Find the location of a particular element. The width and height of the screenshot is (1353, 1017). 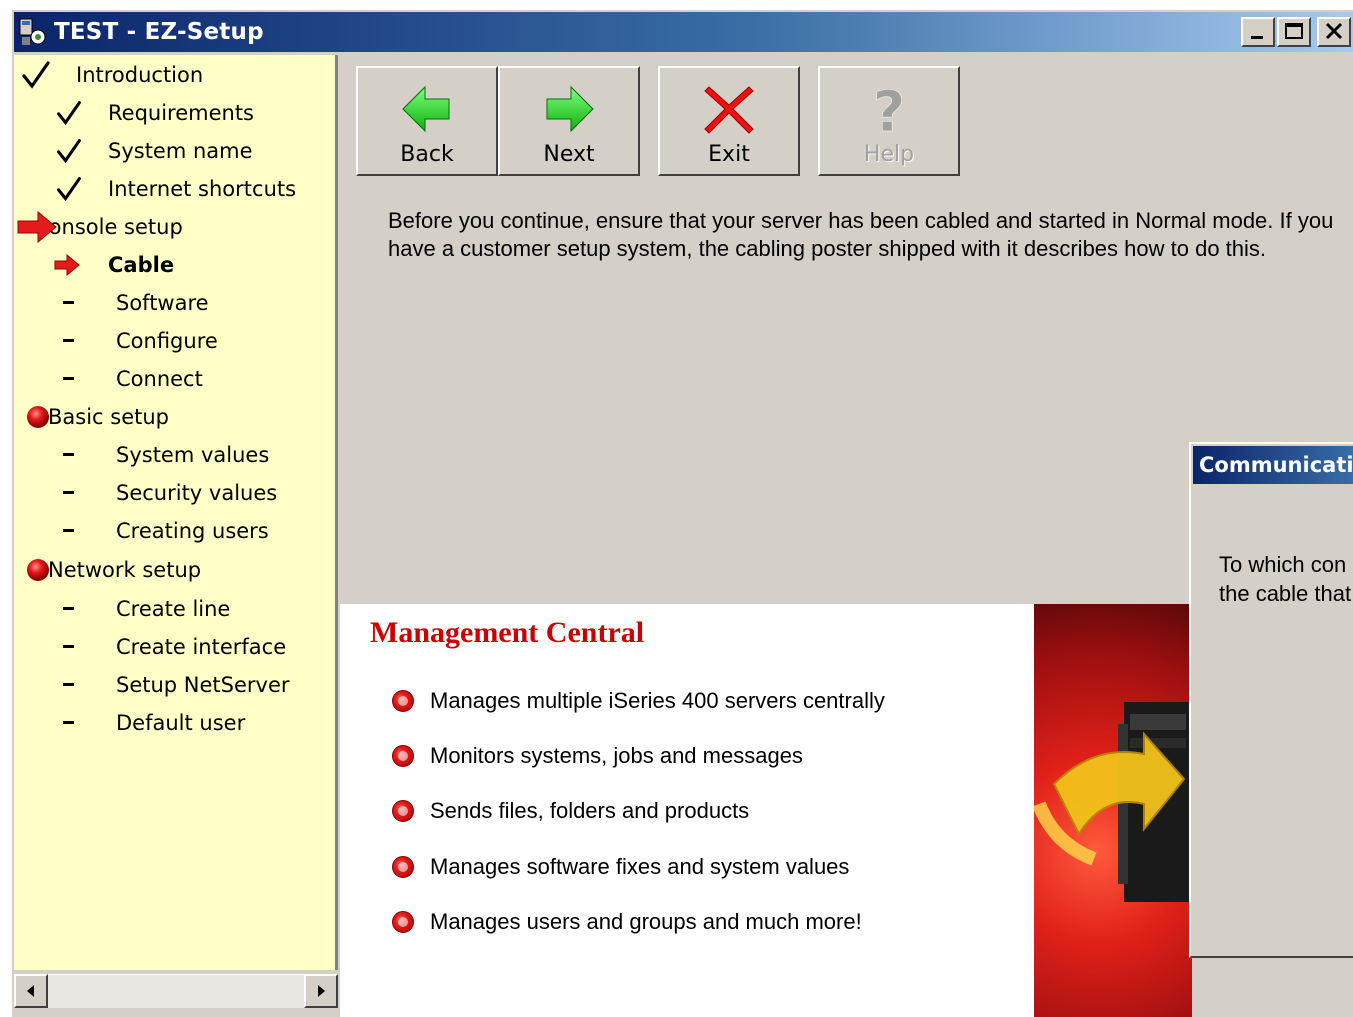

sidebar-item-label: Default user is located at coordinates (181, 723).